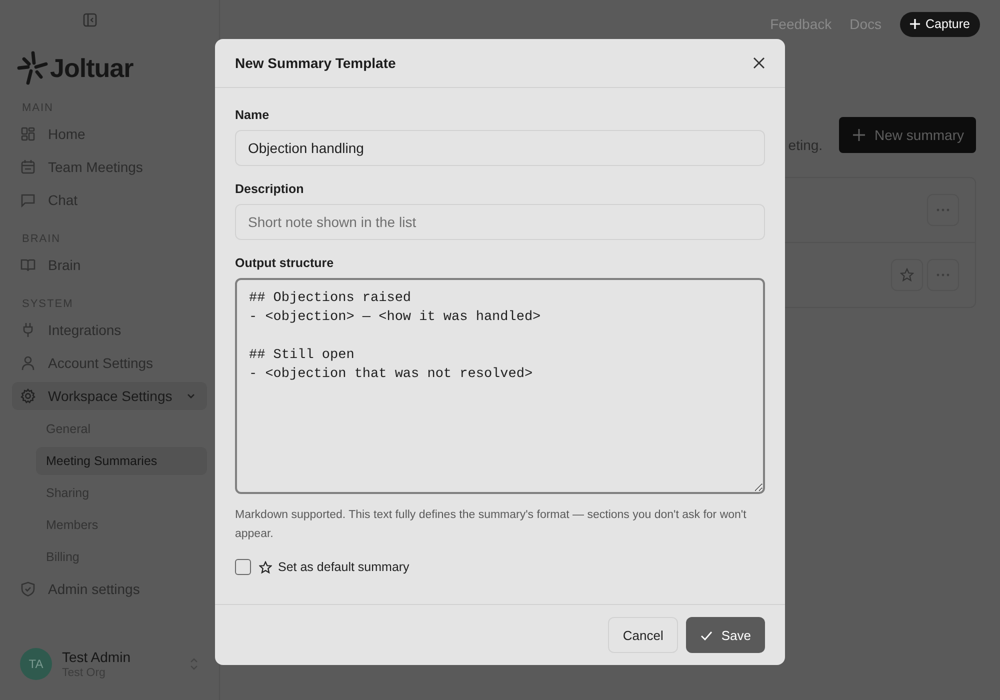  I want to click on dialog-title: New Summary Template, so click(315, 63).